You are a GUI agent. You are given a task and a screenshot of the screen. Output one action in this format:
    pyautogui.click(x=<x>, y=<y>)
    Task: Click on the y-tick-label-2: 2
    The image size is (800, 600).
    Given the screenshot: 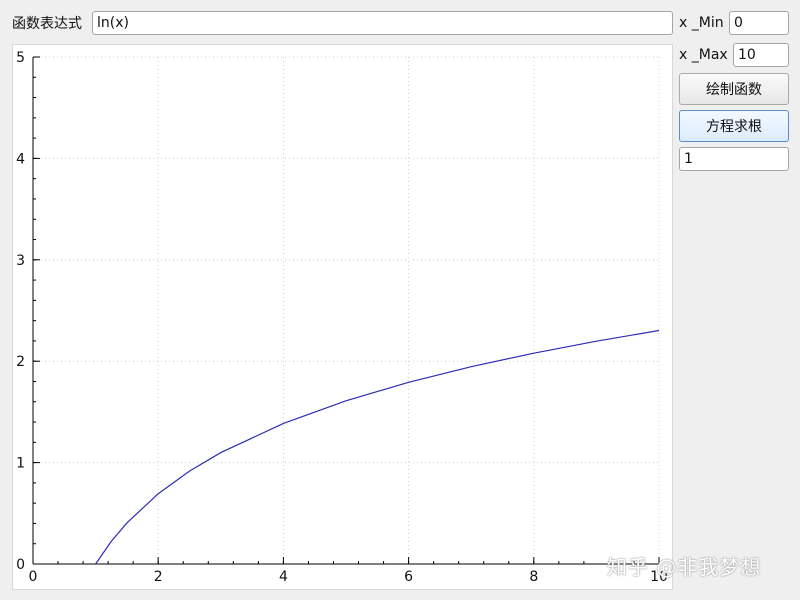 What is the action you would take?
    pyautogui.click(x=20, y=362)
    